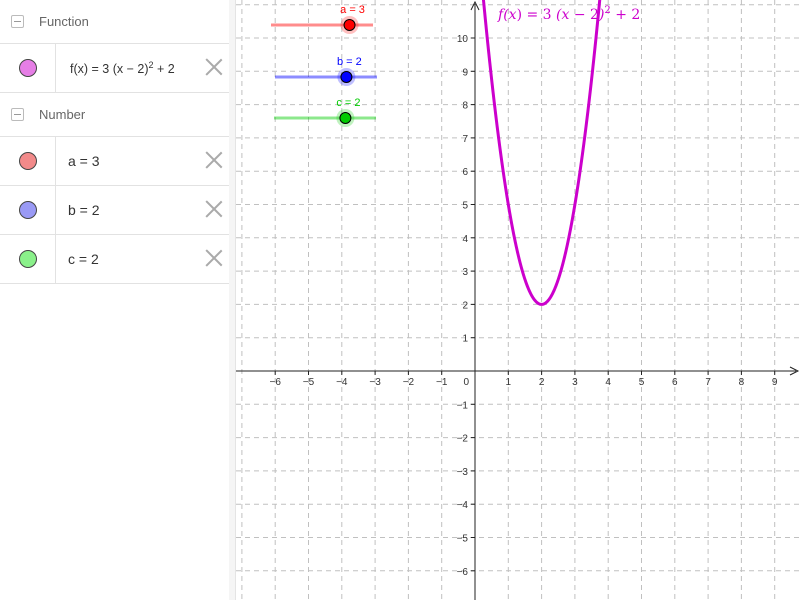 Image resolution: width=800 pixels, height=600 pixels. Describe the element at coordinates (465, 206) in the screenshot. I see `y-tick-label: 5` at that location.